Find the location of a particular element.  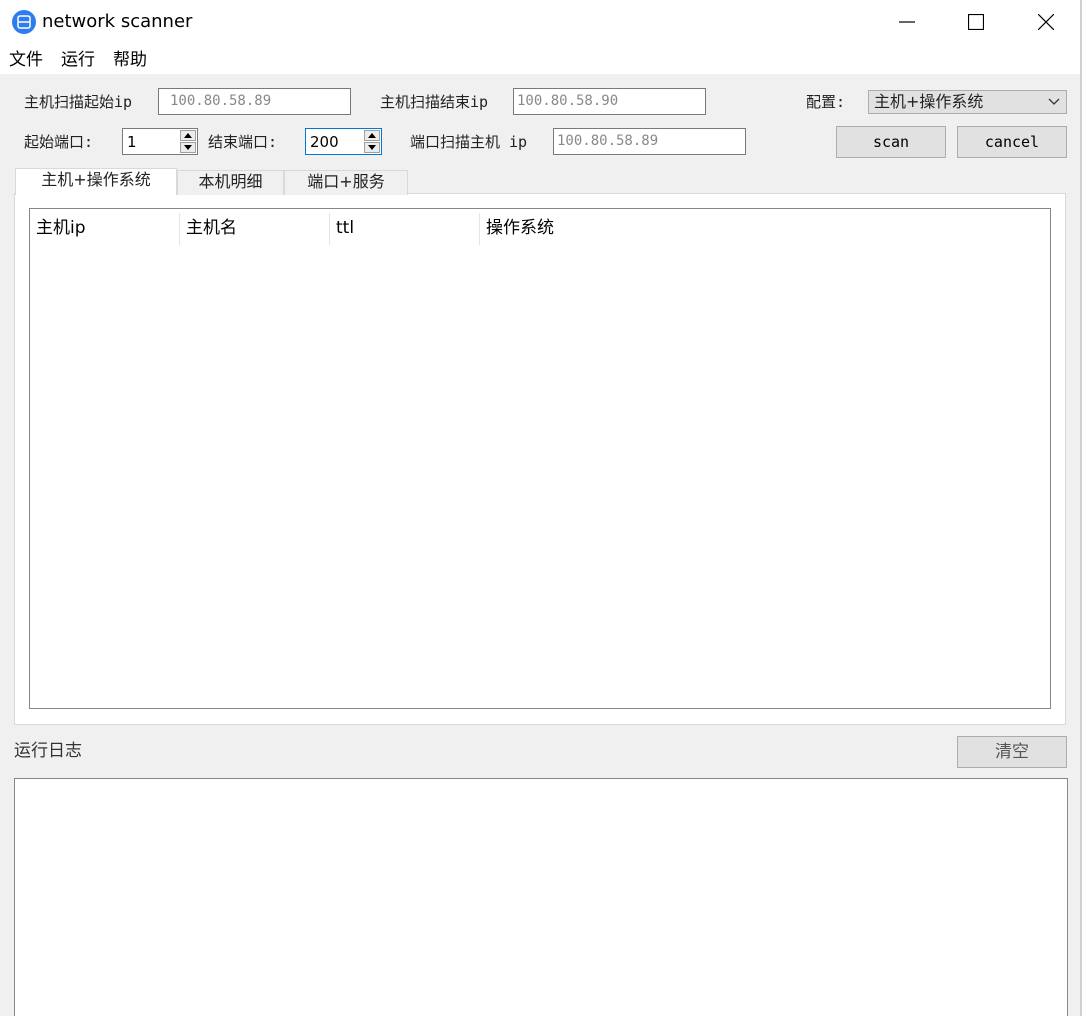

column-header-os: 操作系统 is located at coordinates (630, 228).